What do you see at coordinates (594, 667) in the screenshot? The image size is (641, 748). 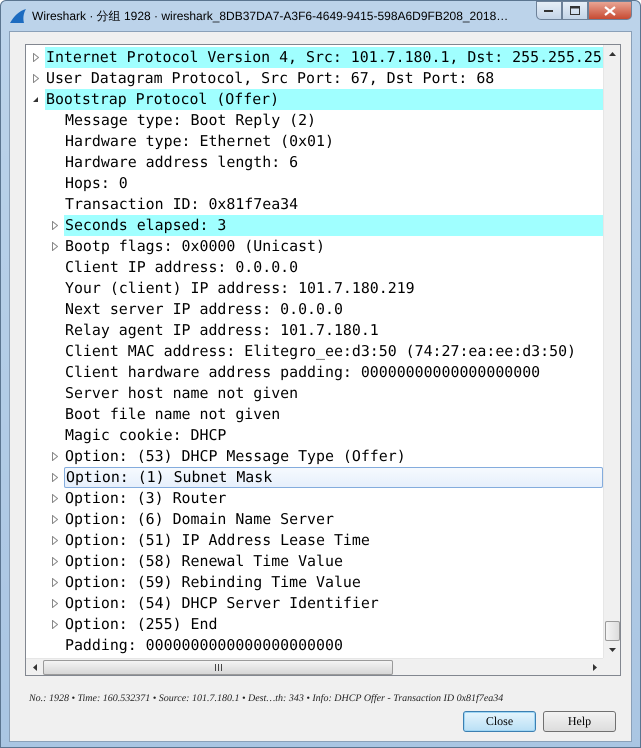 I see `right-arrow-icon` at bounding box center [594, 667].